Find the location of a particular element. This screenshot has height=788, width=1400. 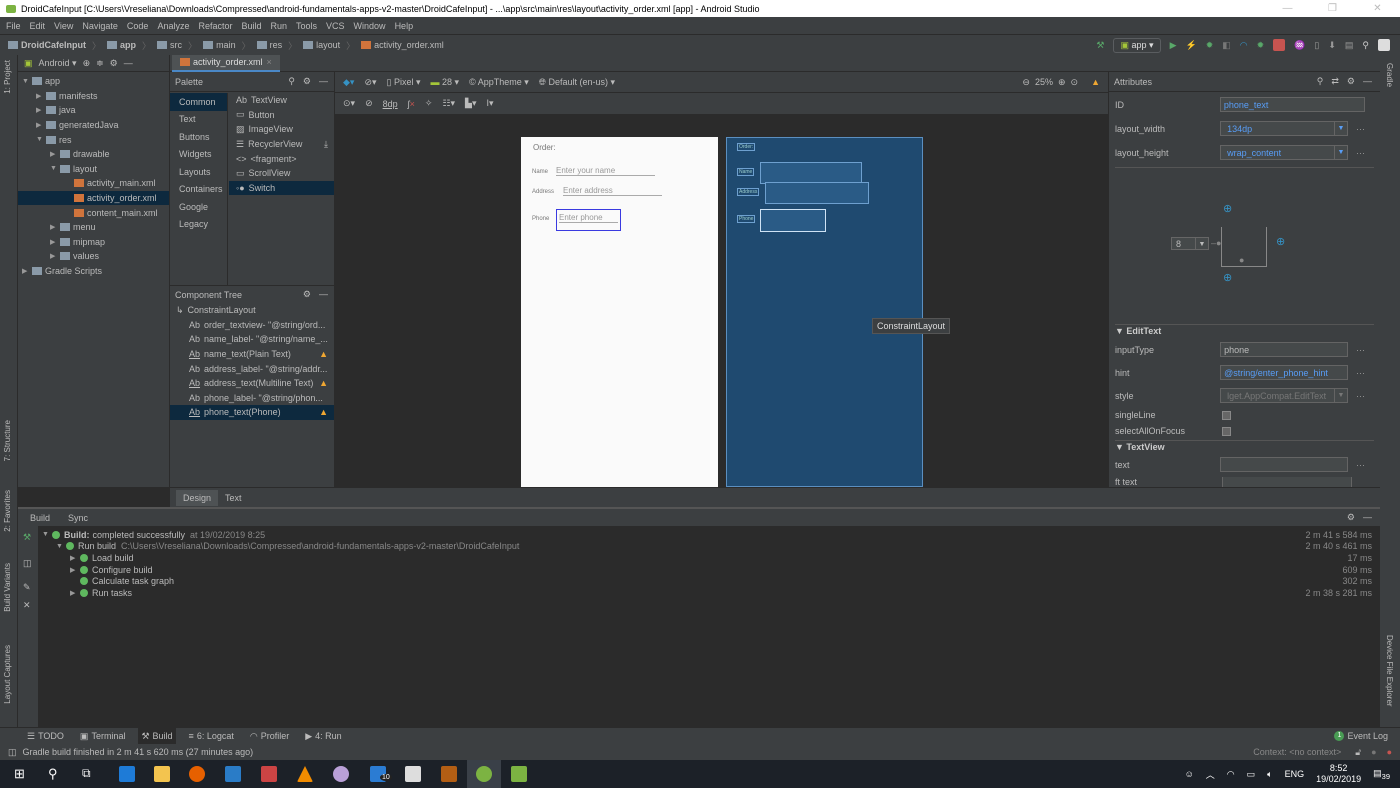

id-input: phone_text is located at coordinates (1292, 104).